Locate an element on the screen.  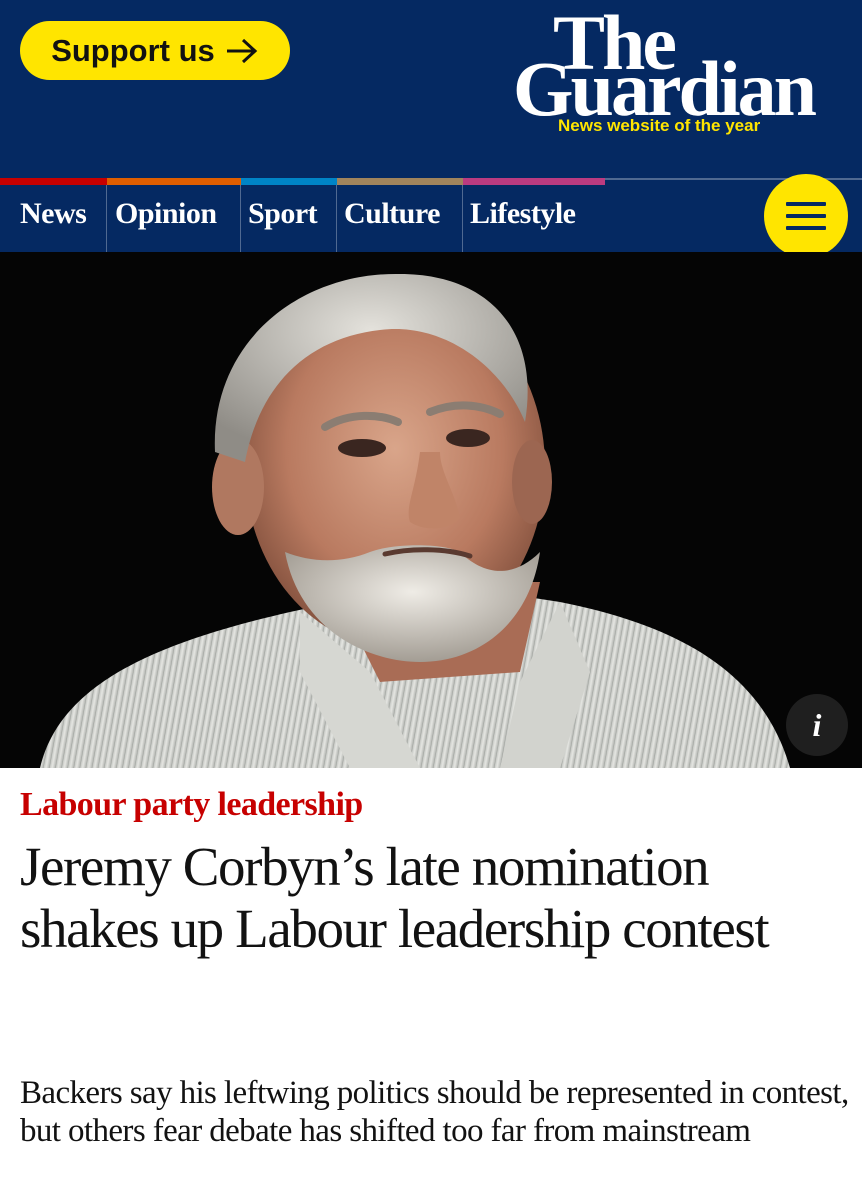
pillar-stripe-sport is located at coordinates (289, 181).